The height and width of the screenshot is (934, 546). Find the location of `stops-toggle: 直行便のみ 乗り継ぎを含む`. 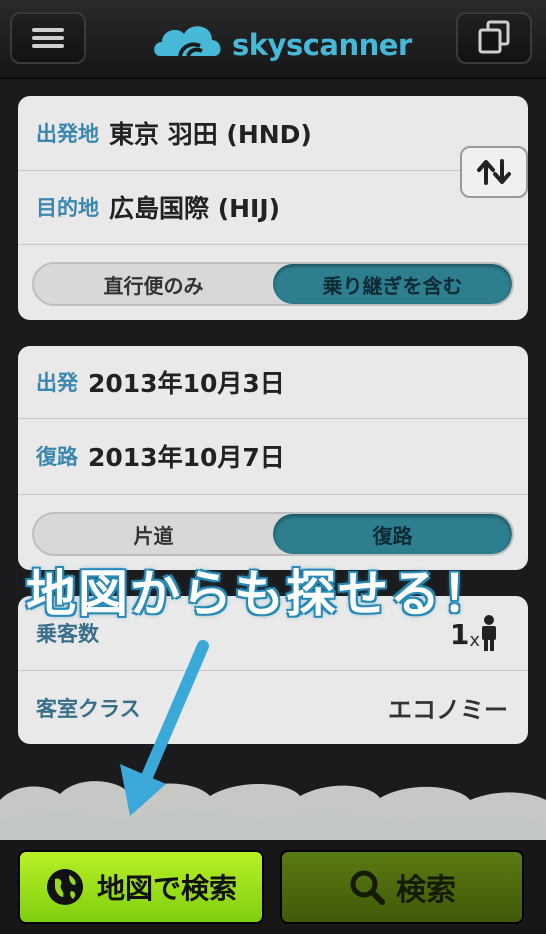

stops-toggle: 直行便のみ 乗り継ぎを含む is located at coordinates (273, 284).